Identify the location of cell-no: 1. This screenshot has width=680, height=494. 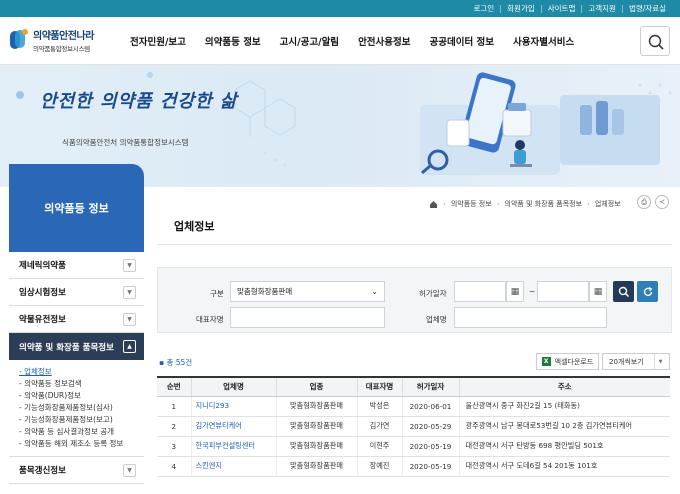
(174, 406).